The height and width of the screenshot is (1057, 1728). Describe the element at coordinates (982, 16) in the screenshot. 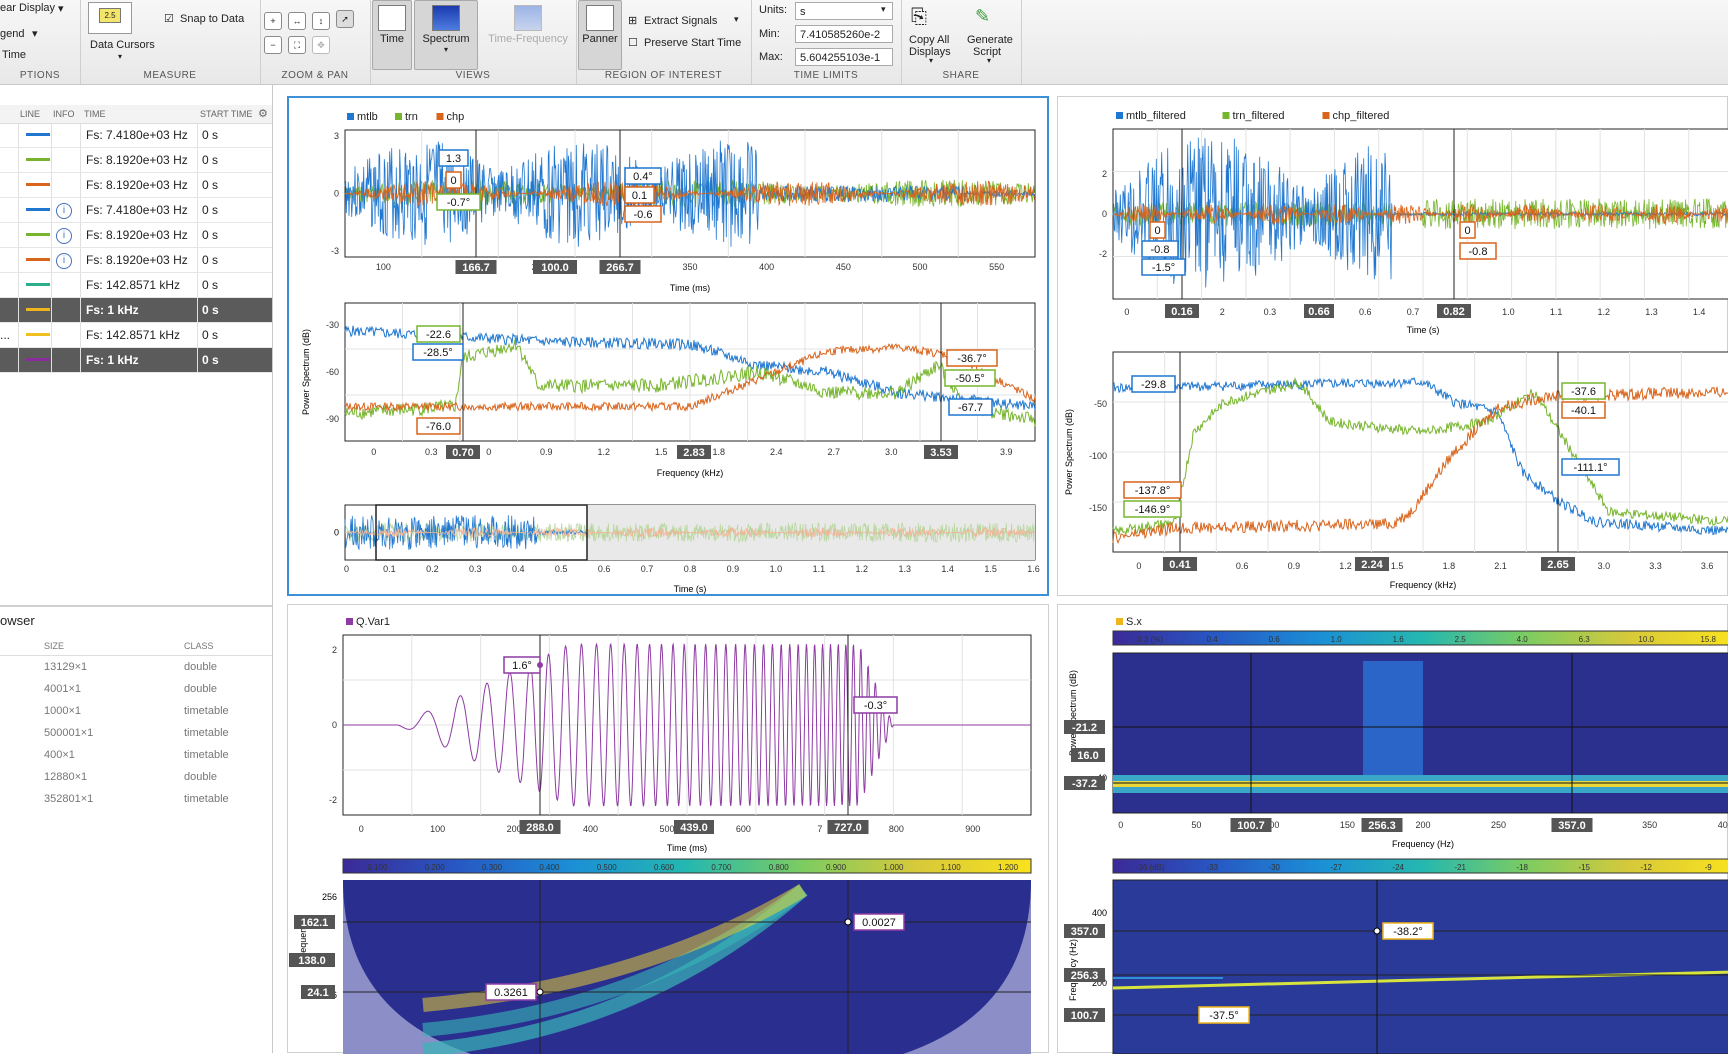

I see `generate-script-icon: ✎` at that location.